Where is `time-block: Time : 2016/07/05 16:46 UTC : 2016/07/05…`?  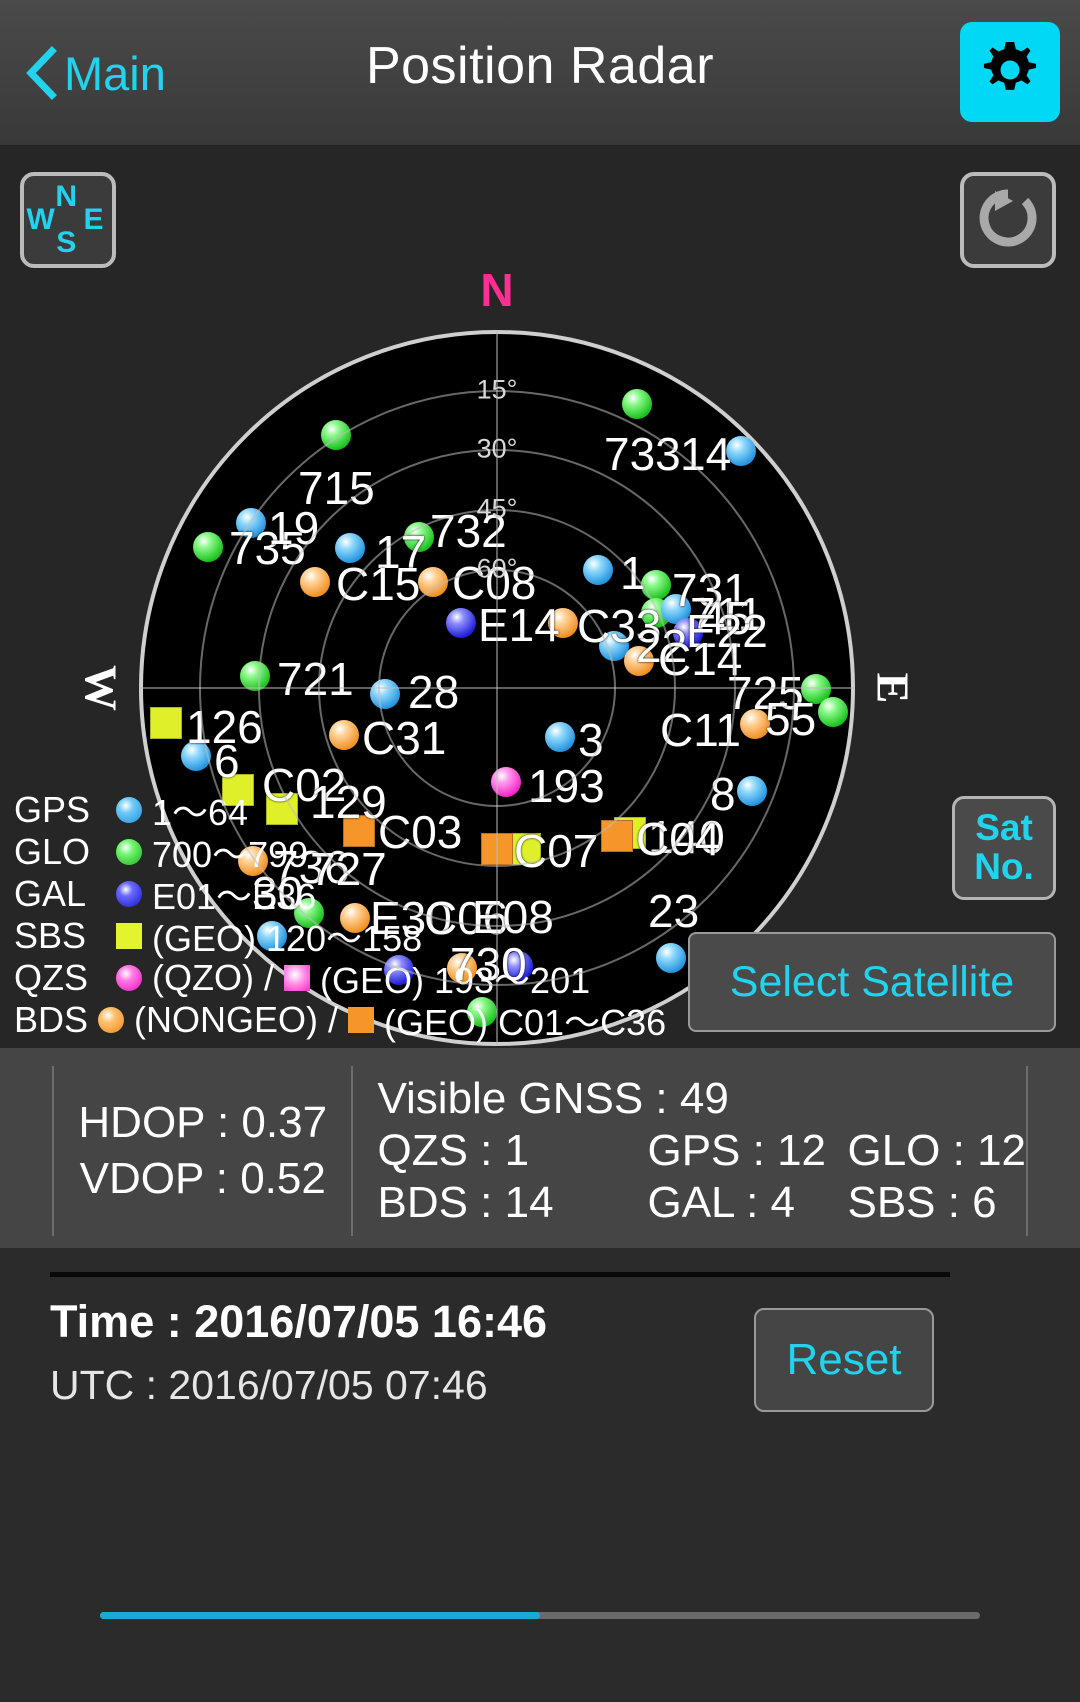 time-block: Time : 2016/07/05 16:46 UTC : 2016/07/05… is located at coordinates (410, 1352).